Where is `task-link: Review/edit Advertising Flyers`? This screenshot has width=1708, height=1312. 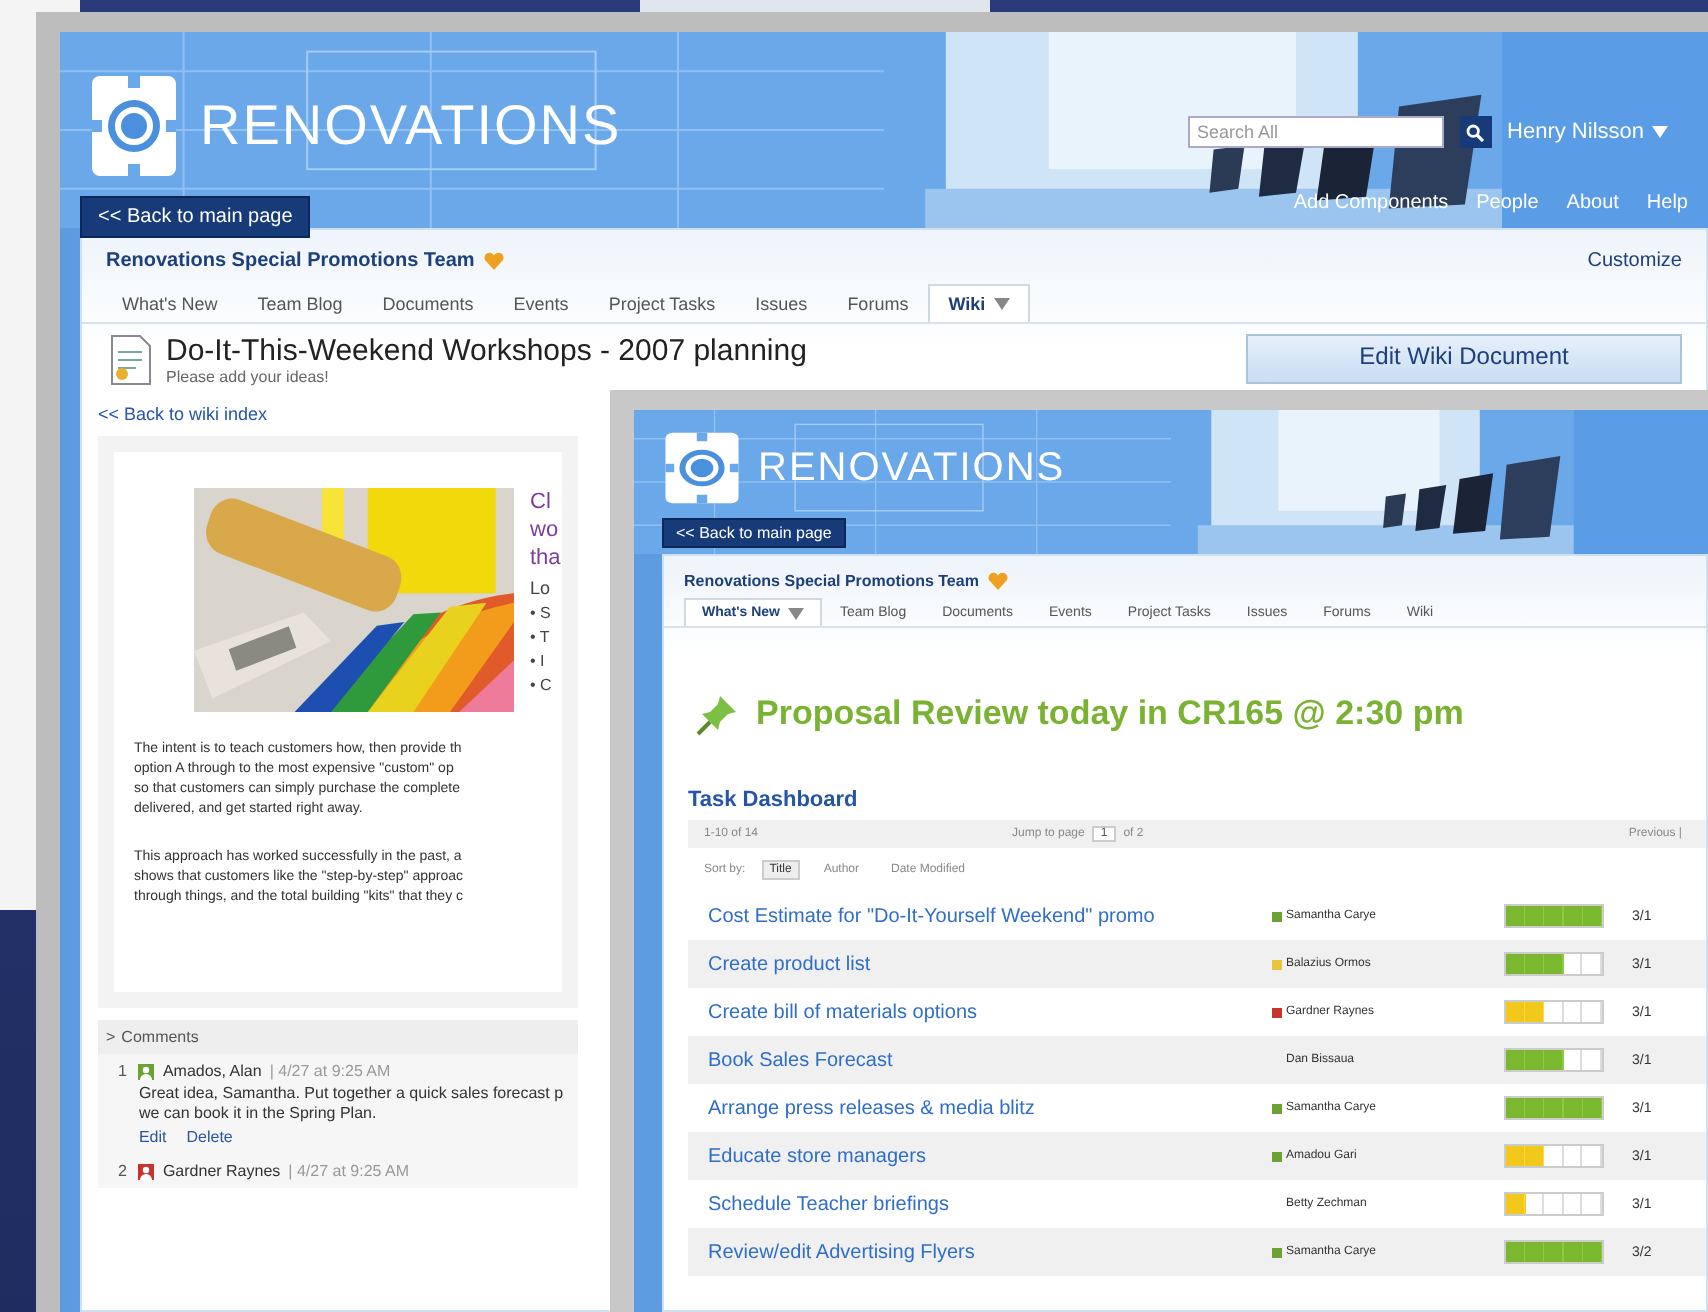 task-link: Review/edit Advertising Flyers is located at coordinates (990, 1252).